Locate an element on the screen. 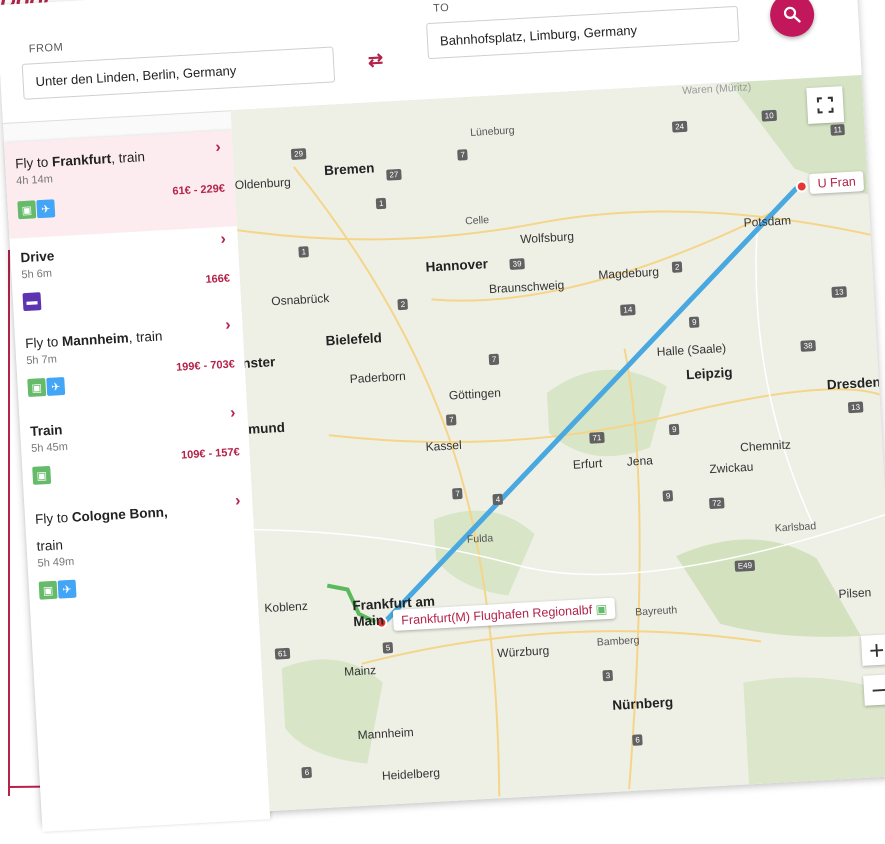  highway-shield: 24 is located at coordinates (679, 126).